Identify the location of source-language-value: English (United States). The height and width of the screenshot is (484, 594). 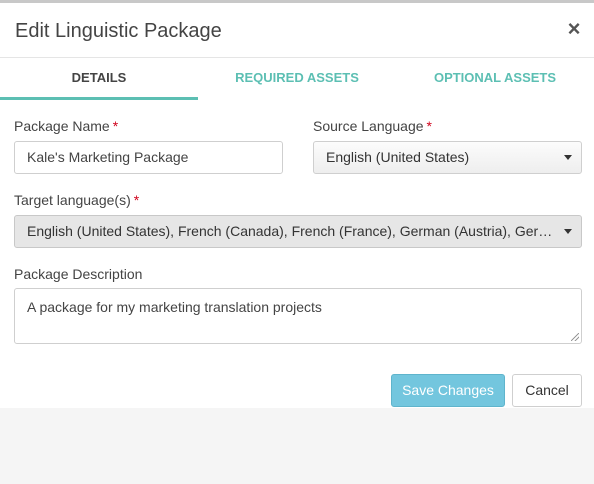
(398, 157).